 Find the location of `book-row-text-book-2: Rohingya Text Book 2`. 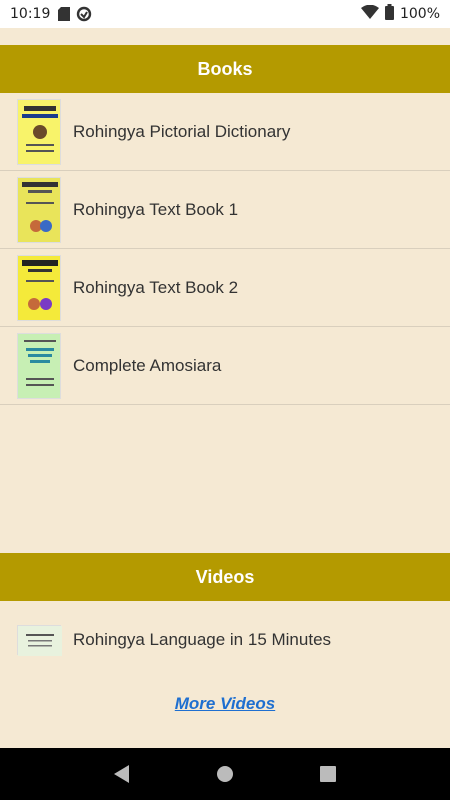

book-row-text-book-2: Rohingya Text Book 2 is located at coordinates (225, 288).